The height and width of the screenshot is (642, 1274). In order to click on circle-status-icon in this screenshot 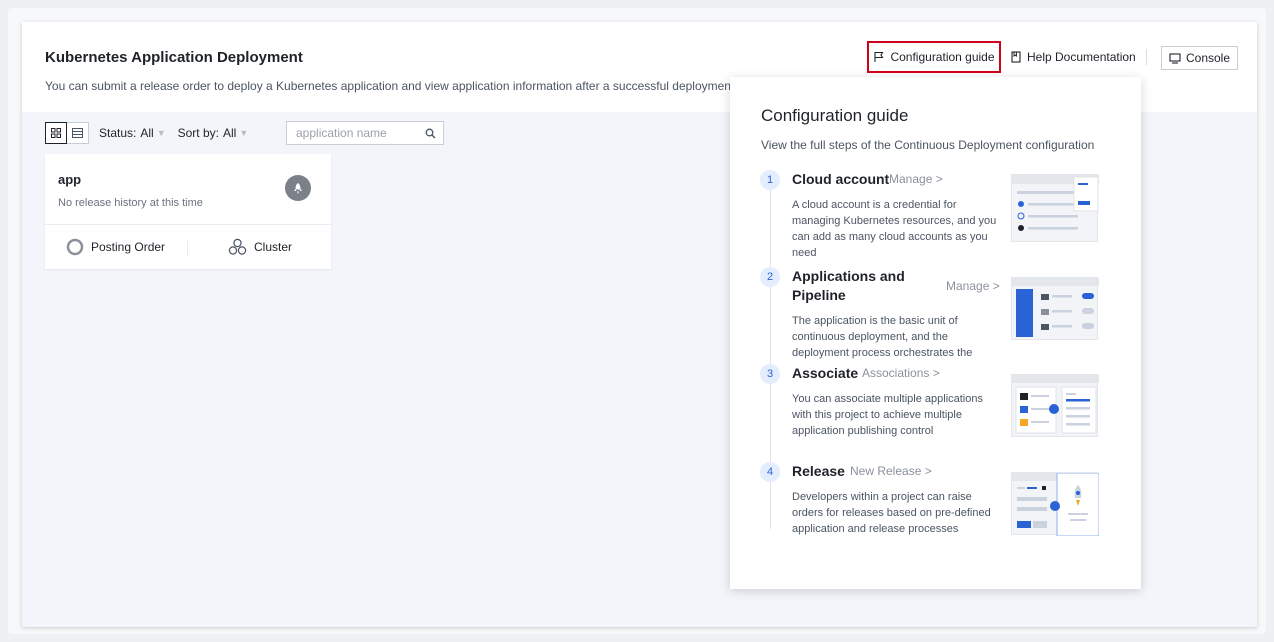, I will do `click(75, 247)`.